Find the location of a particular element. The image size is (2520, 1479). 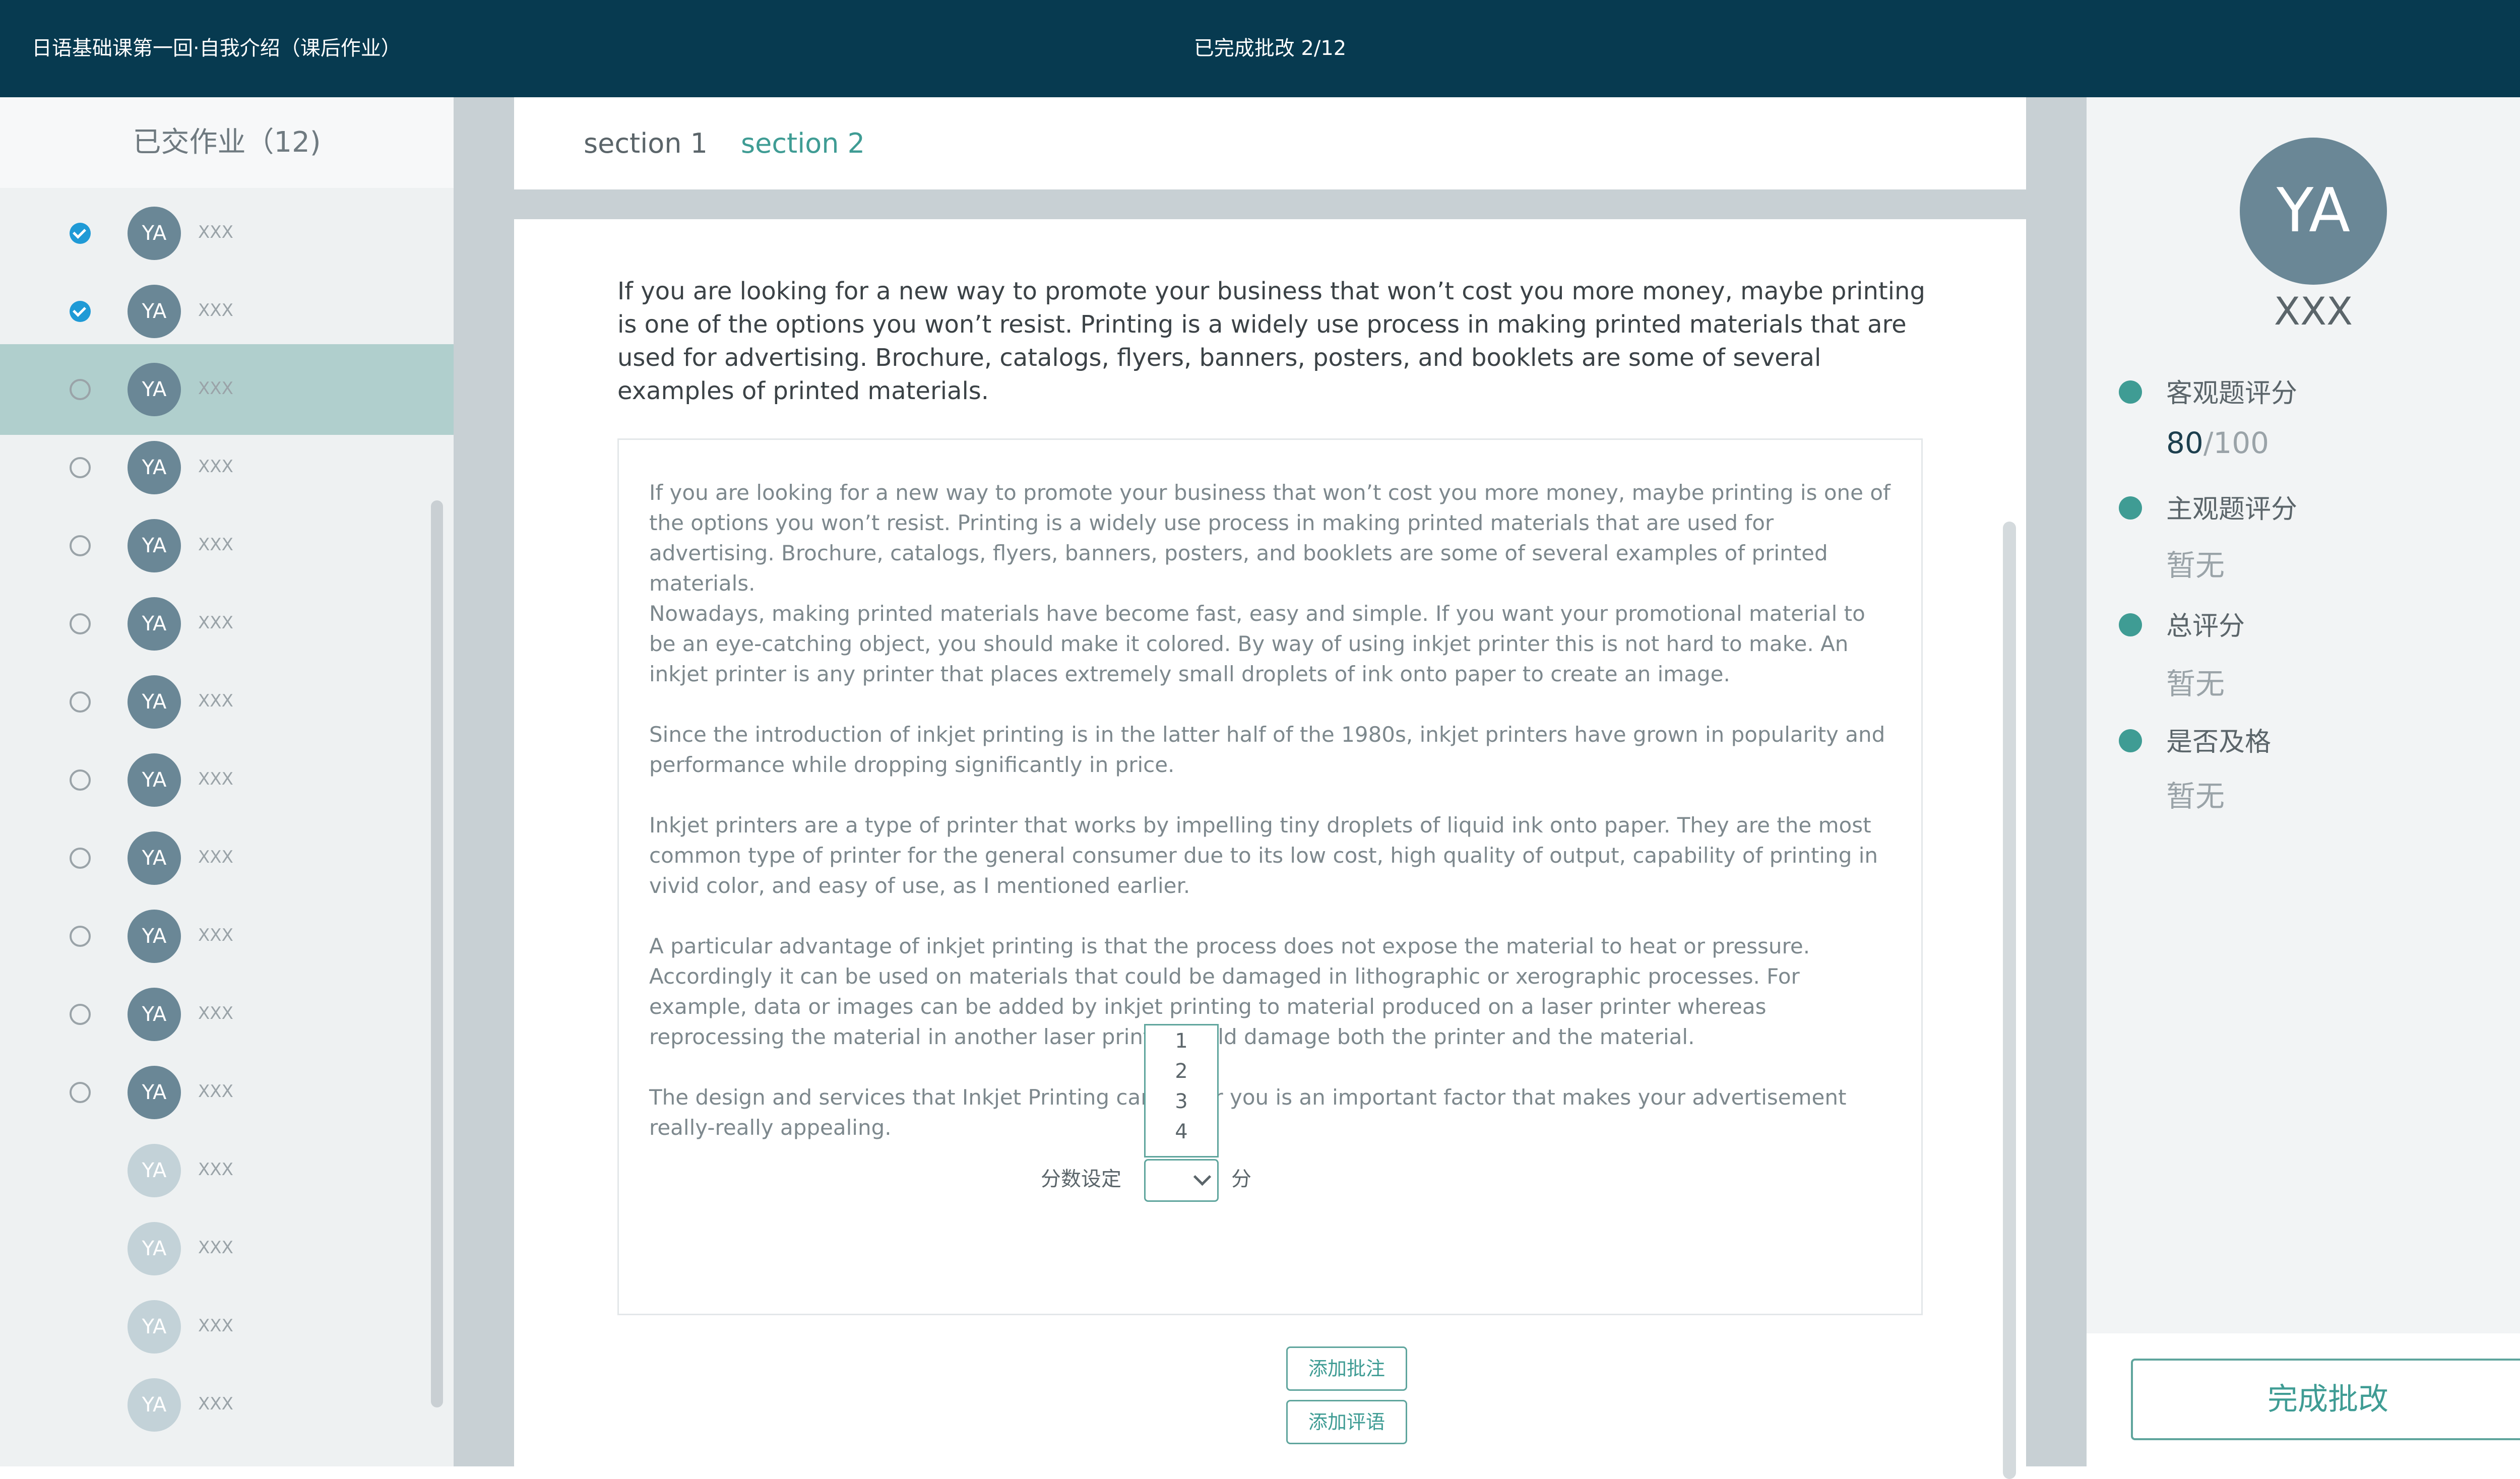

objective-score-label: 客观题评分 is located at coordinates (2232, 393).